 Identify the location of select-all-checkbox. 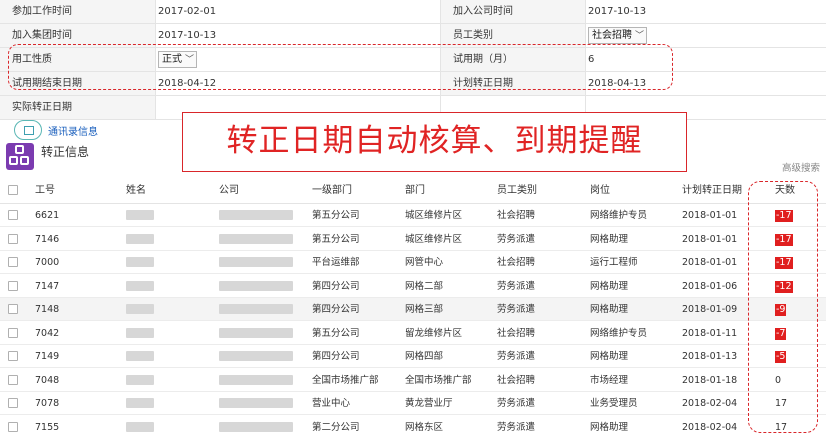
(13, 190).